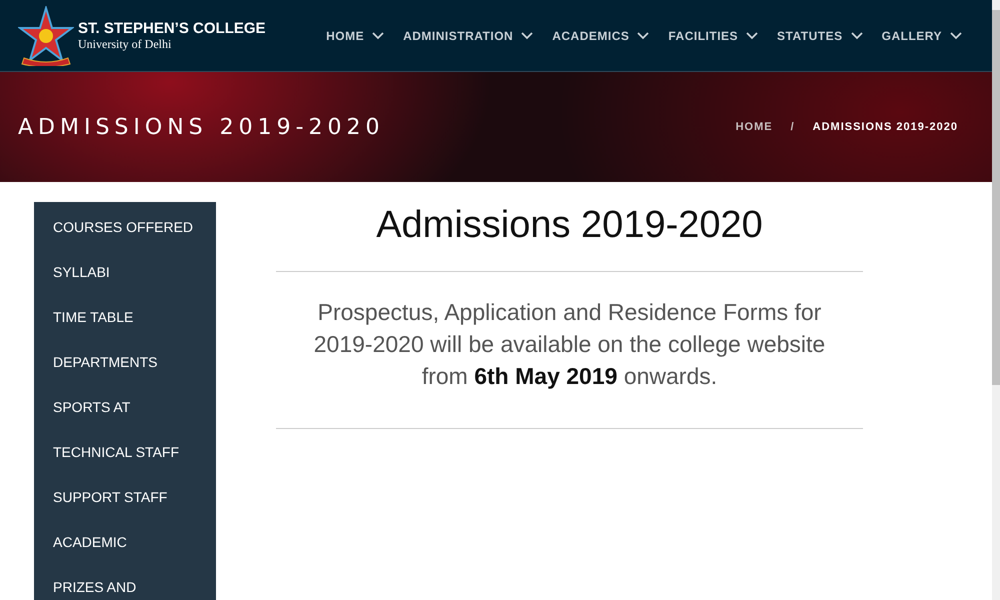 The width and height of the screenshot is (1000, 600). What do you see at coordinates (569, 225) in the screenshot?
I see `content-heading: Admissions 2019-2020` at bounding box center [569, 225].